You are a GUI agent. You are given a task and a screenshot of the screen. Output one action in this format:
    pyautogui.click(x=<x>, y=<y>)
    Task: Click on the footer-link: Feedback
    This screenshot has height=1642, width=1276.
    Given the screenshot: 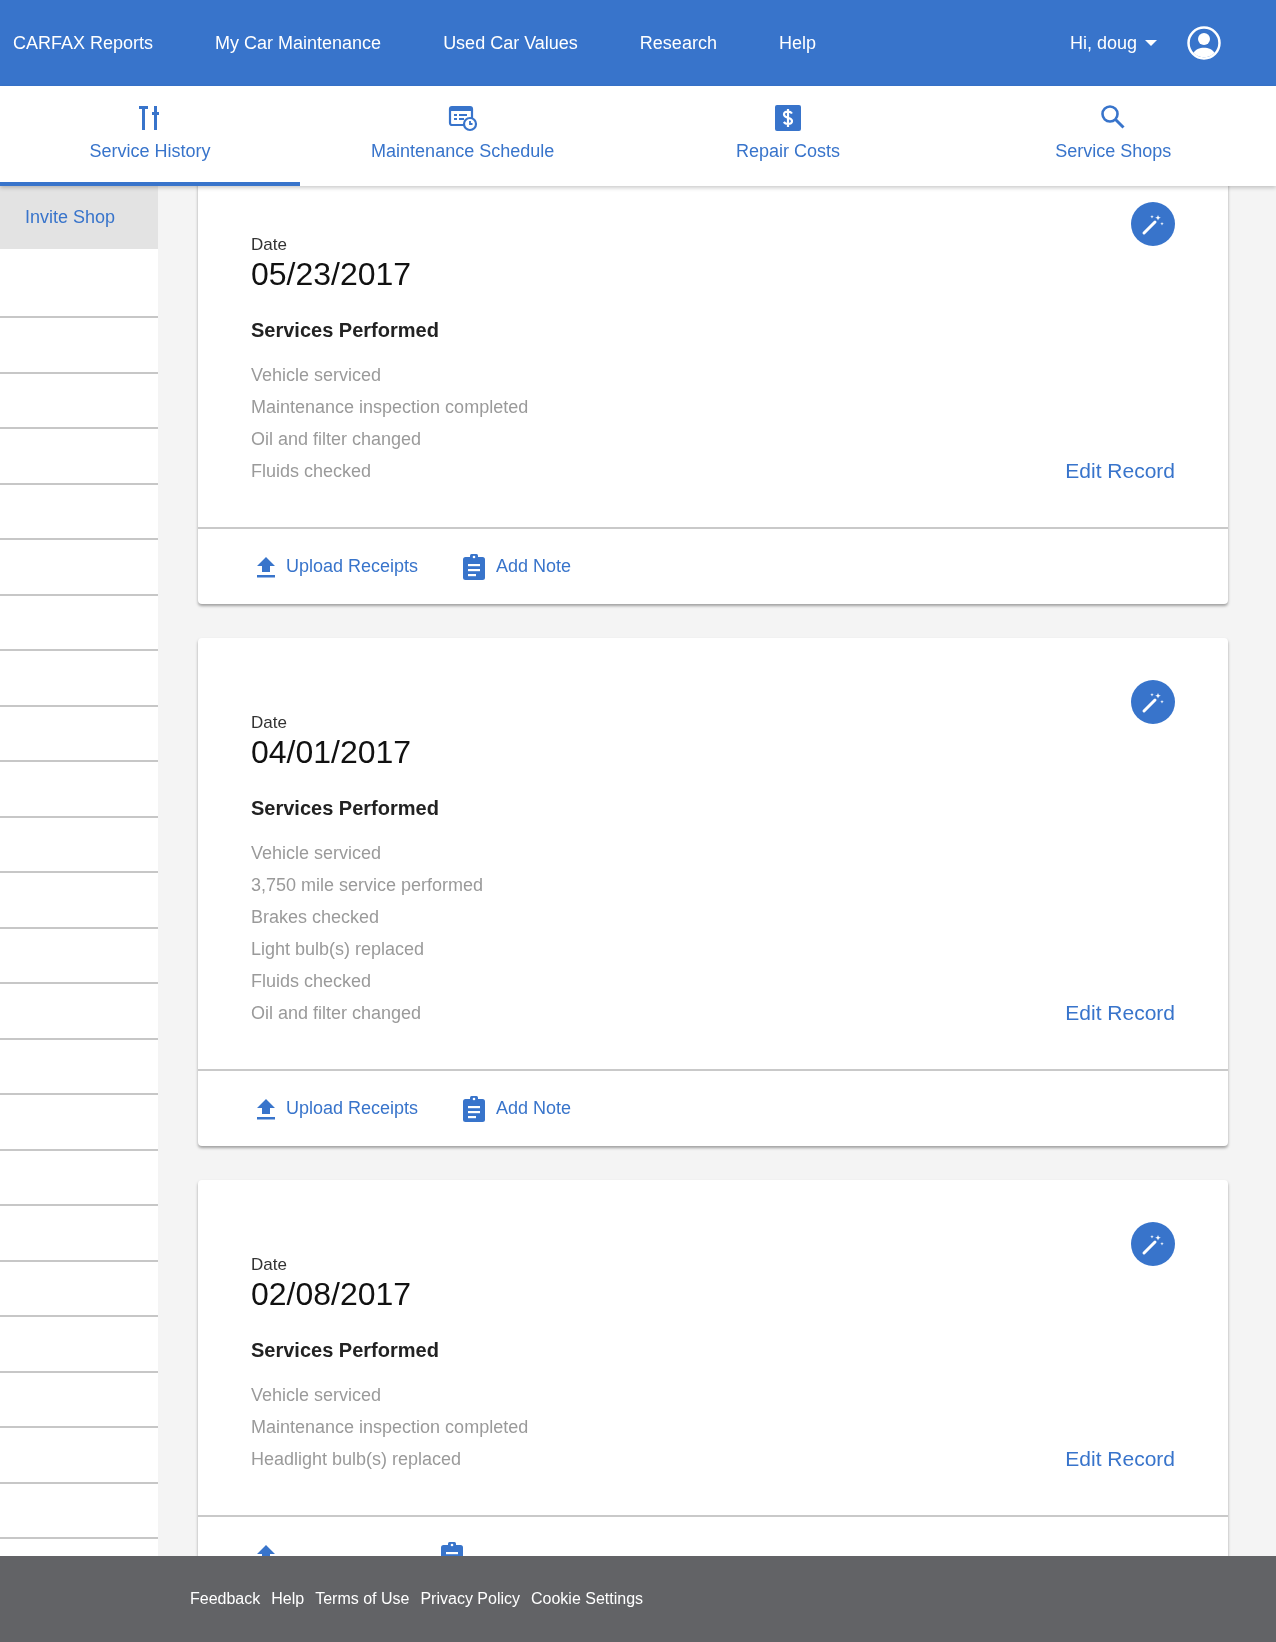 What is the action you would take?
    pyautogui.click(x=225, y=1599)
    